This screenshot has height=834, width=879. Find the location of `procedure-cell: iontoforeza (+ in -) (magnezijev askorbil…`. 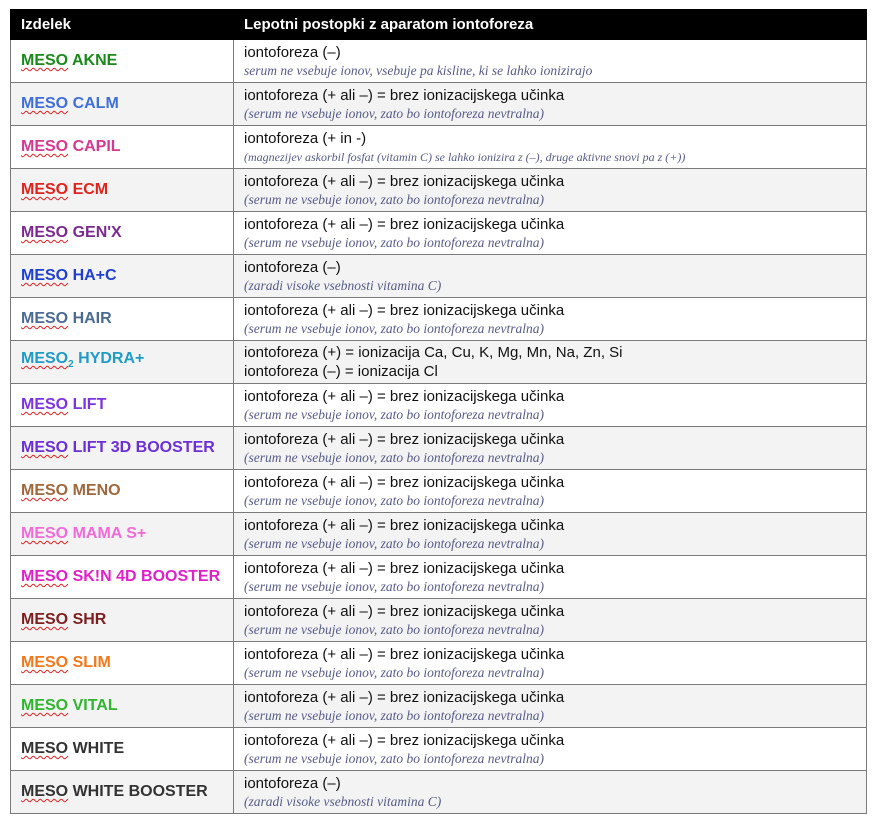

procedure-cell: iontoforeza (+ in -) (magnezijev askorbil… is located at coordinates (550, 147).